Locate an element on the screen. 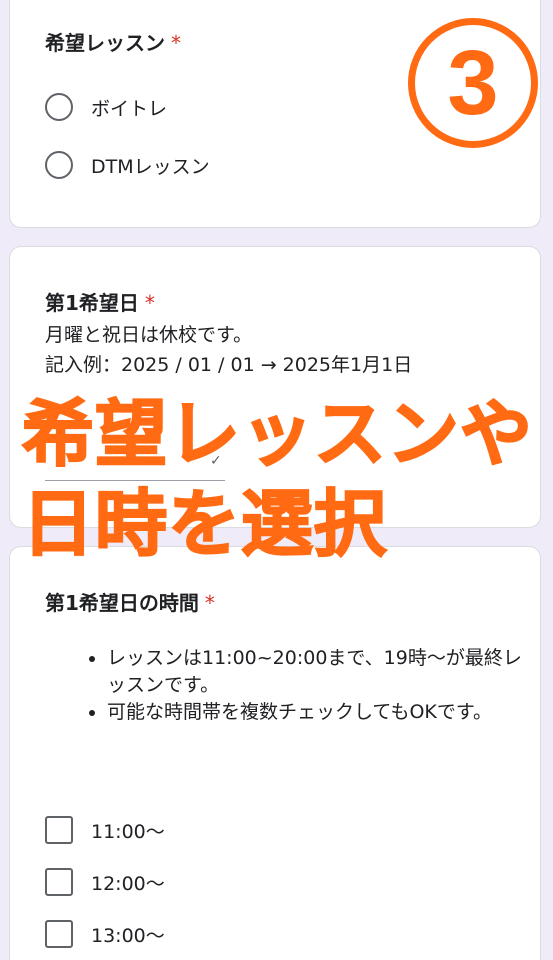  step-number-badge: 3 is located at coordinates (473, 83).